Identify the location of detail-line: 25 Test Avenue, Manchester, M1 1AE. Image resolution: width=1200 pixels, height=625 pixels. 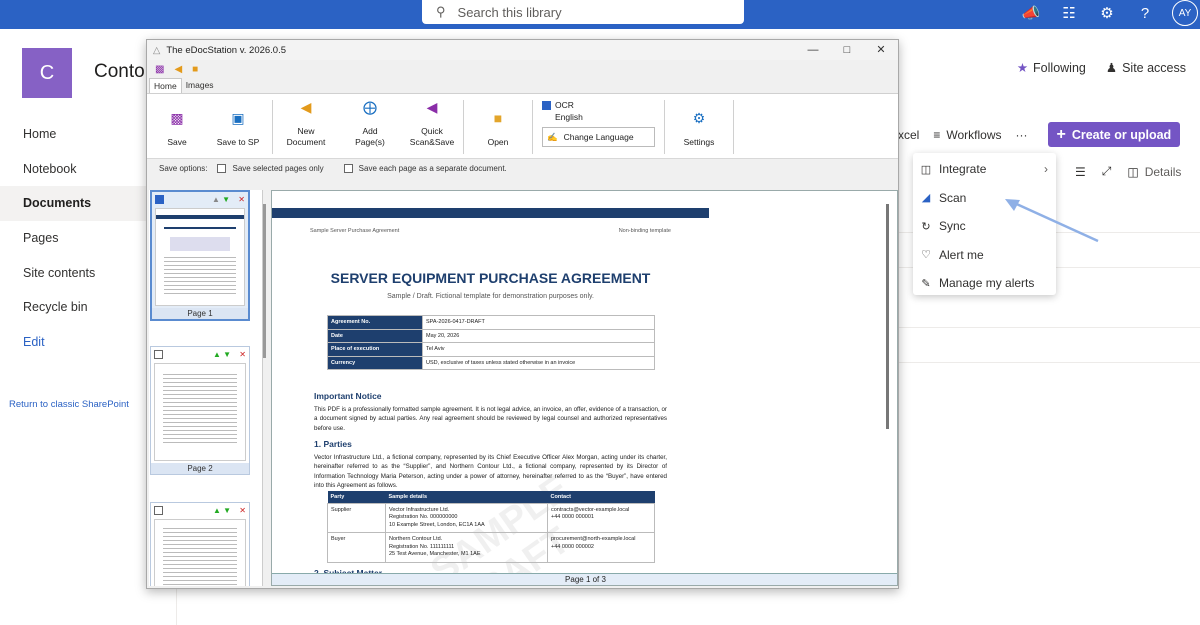
(435, 554).